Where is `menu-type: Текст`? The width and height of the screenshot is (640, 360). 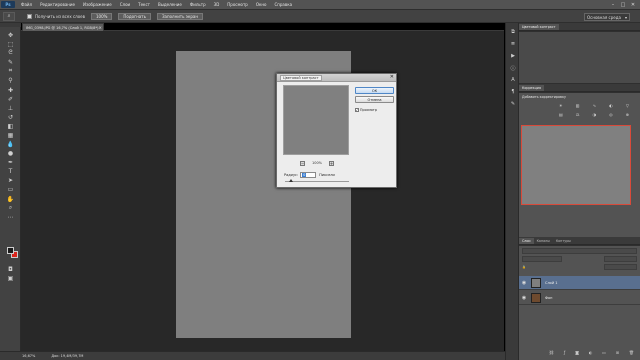 menu-type: Текст is located at coordinates (144, 4).